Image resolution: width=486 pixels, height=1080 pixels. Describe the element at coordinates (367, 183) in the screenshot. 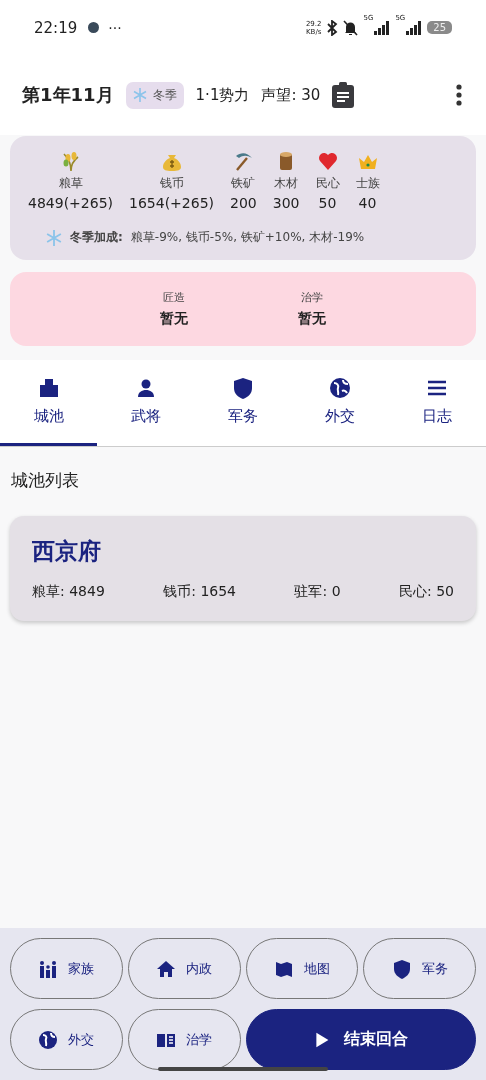

I see `resource-label: 士族` at that location.